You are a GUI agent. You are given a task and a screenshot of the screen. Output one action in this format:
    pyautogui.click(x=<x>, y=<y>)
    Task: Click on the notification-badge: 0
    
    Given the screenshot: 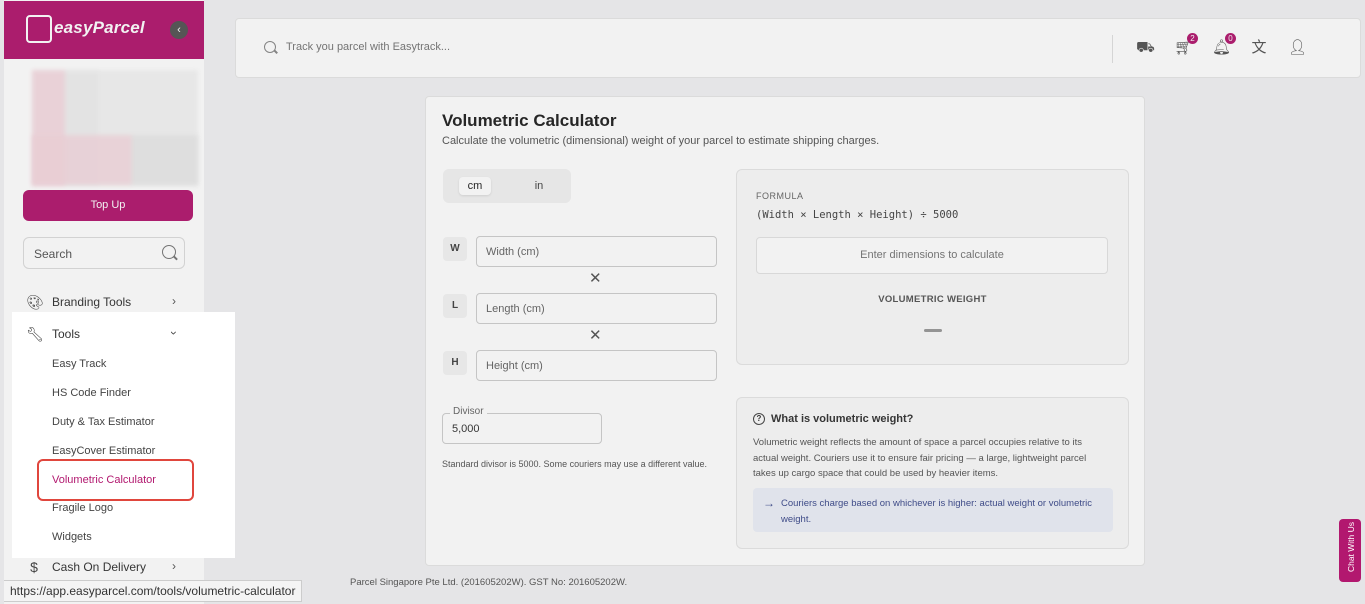 What is the action you would take?
    pyautogui.click(x=1230, y=38)
    